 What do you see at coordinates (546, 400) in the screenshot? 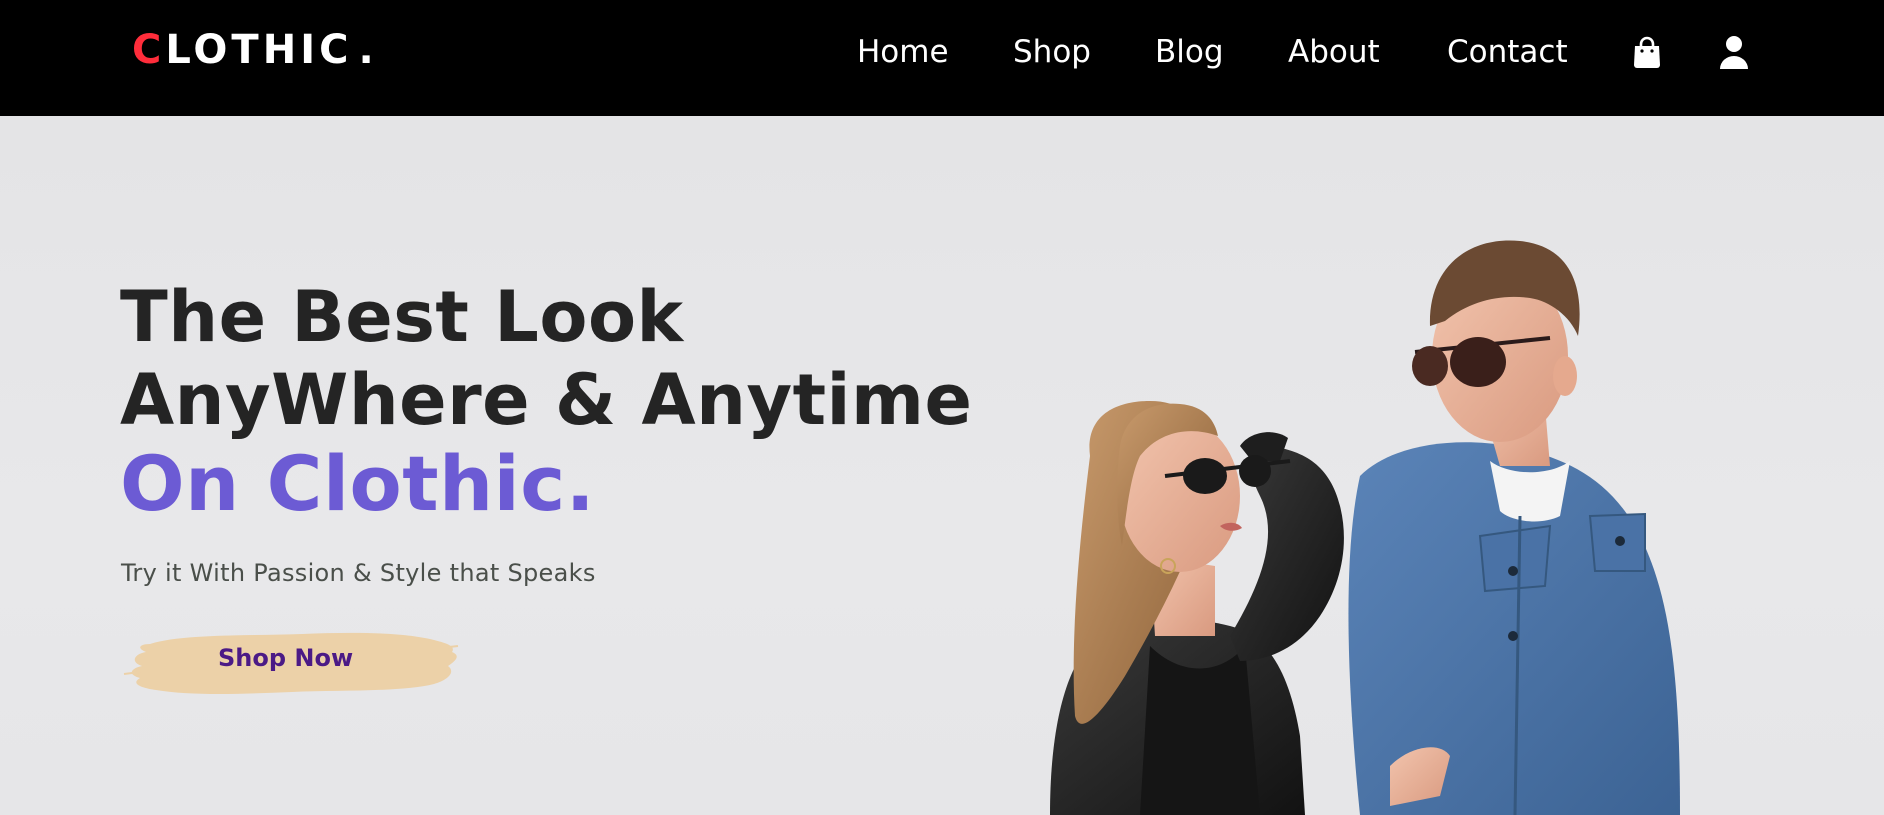
I see `hero-title-line2: AnyWhere & Anytime` at bounding box center [546, 400].